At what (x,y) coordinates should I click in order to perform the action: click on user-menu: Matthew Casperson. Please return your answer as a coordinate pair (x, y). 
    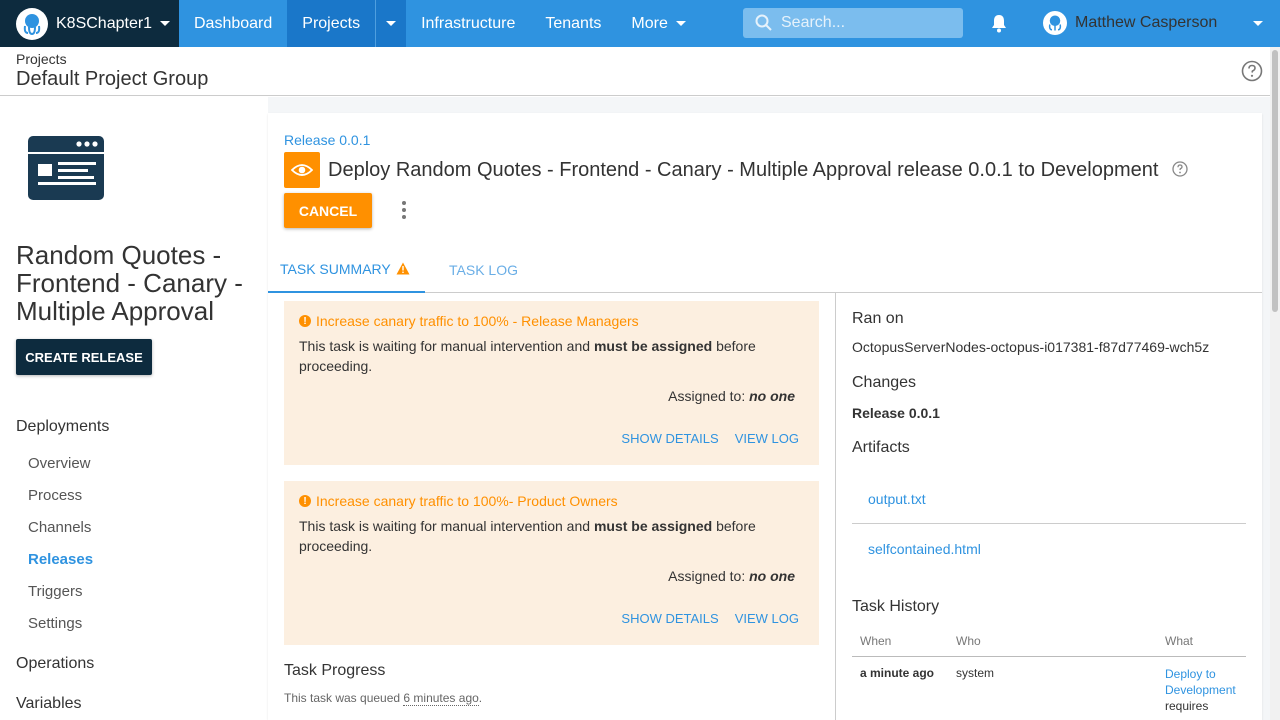
    Looking at the image, I should click on (1130, 23).